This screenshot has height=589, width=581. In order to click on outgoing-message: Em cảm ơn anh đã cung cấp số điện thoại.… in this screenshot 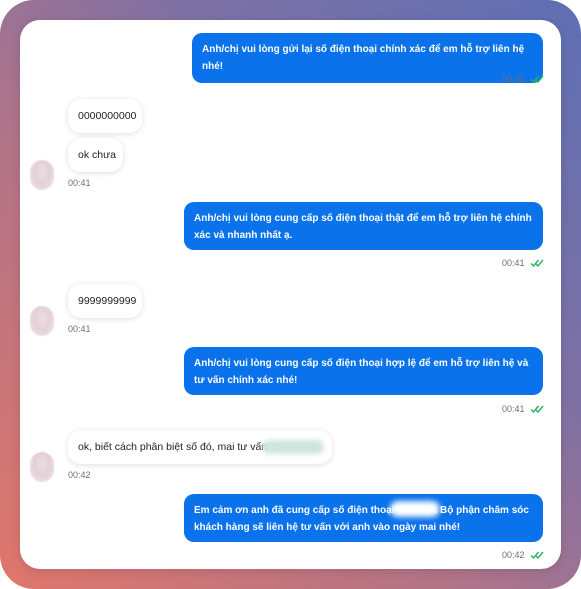, I will do `click(363, 518)`.